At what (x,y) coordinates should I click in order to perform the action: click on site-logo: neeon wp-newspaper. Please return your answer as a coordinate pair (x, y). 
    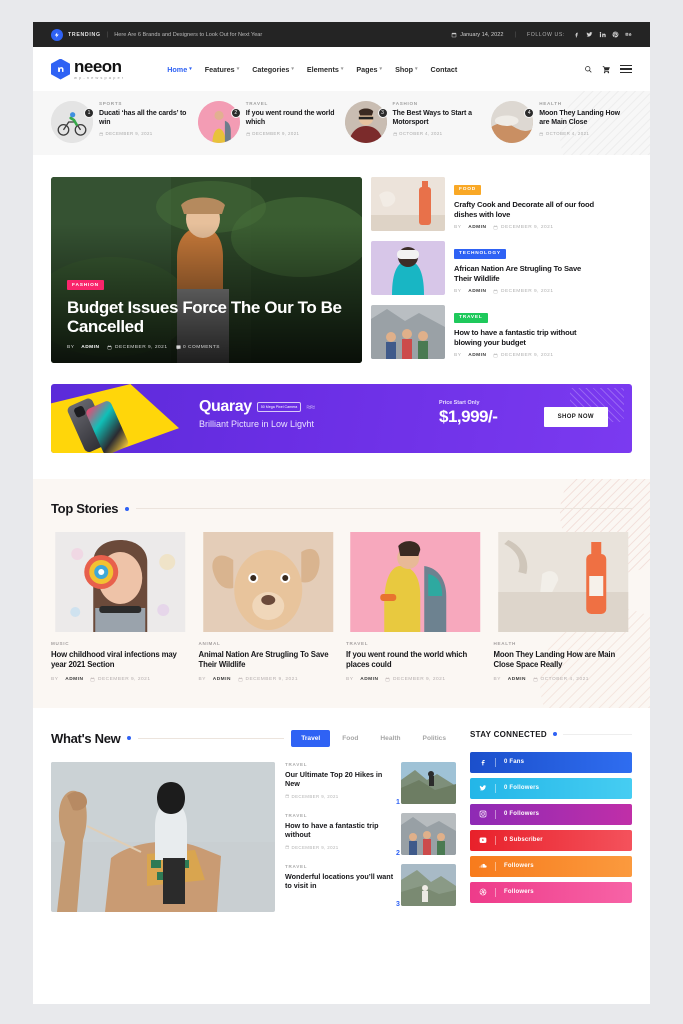
    Looking at the image, I should click on (88, 69).